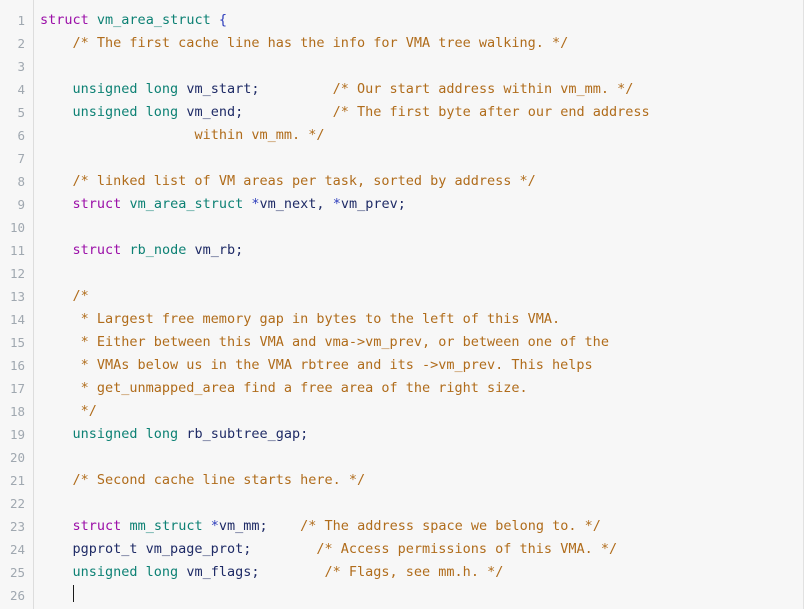  What do you see at coordinates (153, 20) in the screenshot?
I see `code-token-type: vm_area_struct` at bounding box center [153, 20].